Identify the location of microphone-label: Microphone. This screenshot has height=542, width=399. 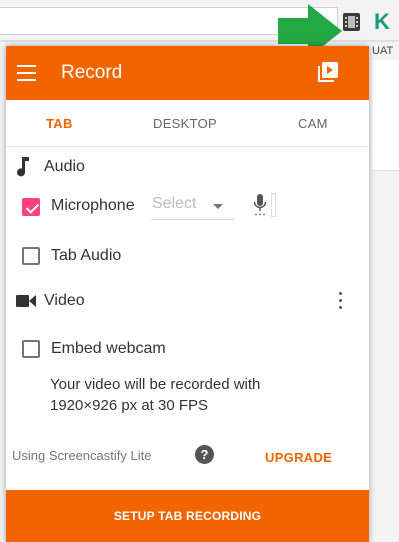
(93, 206).